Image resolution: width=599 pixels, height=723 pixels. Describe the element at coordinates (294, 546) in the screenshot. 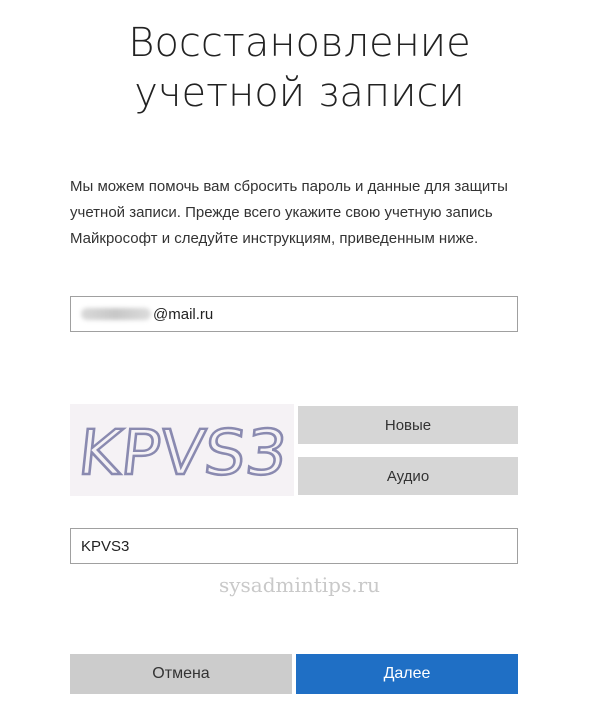

I see `captcha-input: KPVS3` at that location.